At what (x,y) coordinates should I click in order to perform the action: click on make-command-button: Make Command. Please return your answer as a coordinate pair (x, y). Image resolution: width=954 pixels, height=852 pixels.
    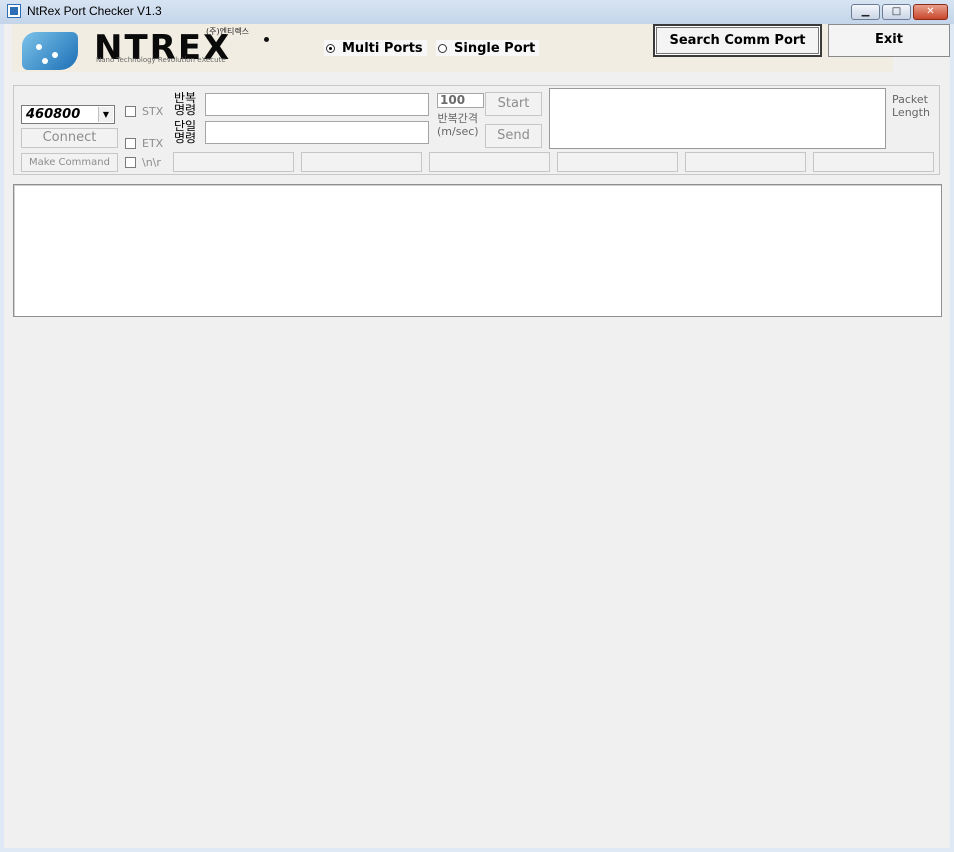
    Looking at the image, I should click on (69, 162).